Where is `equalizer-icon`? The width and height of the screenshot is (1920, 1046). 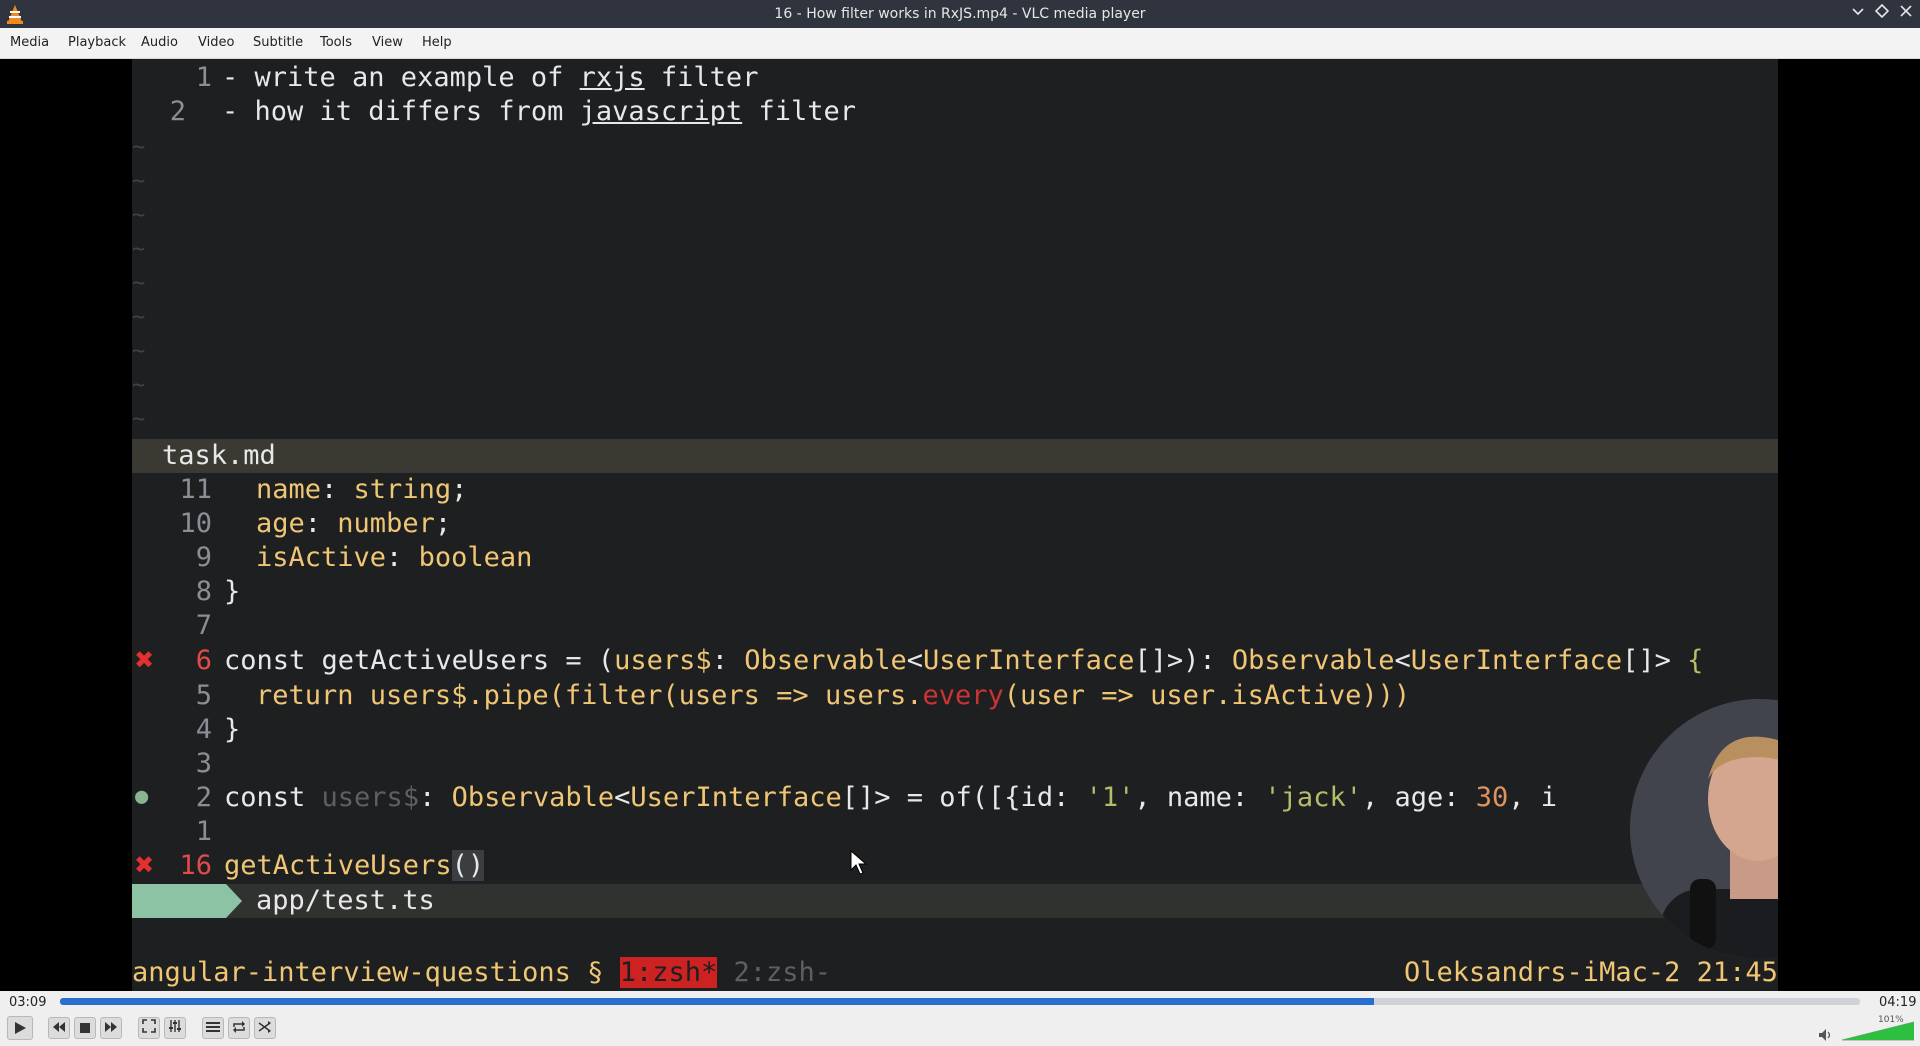 equalizer-icon is located at coordinates (175, 1026).